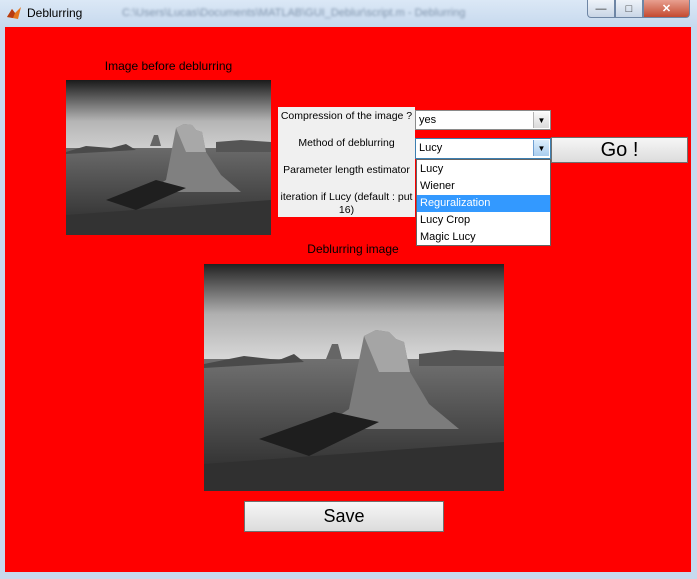 The image size is (697, 579). I want to click on option-magic-lucy: Magic Lucy, so click(483, 237).